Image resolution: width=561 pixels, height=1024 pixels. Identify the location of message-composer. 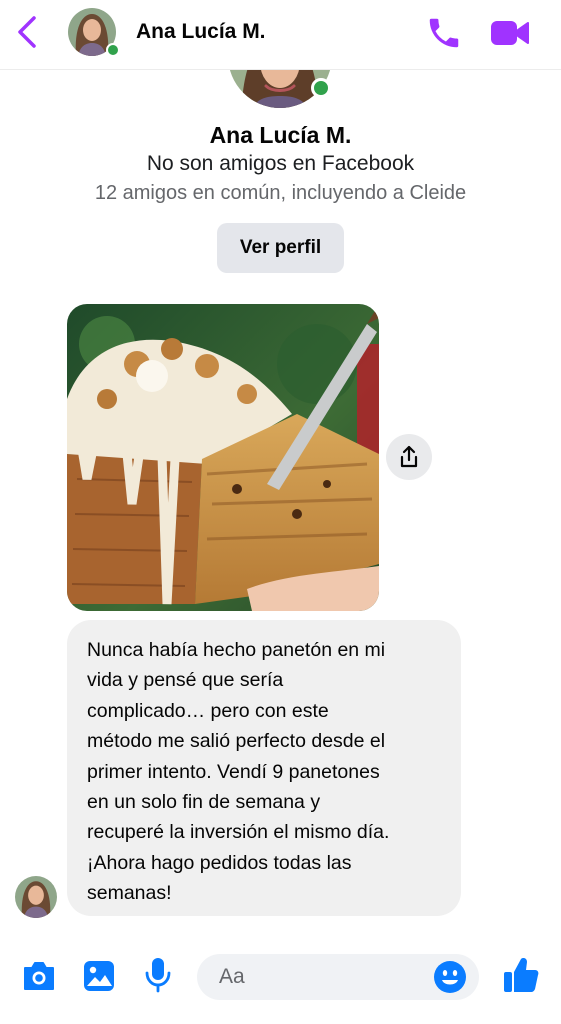
(338, 977).